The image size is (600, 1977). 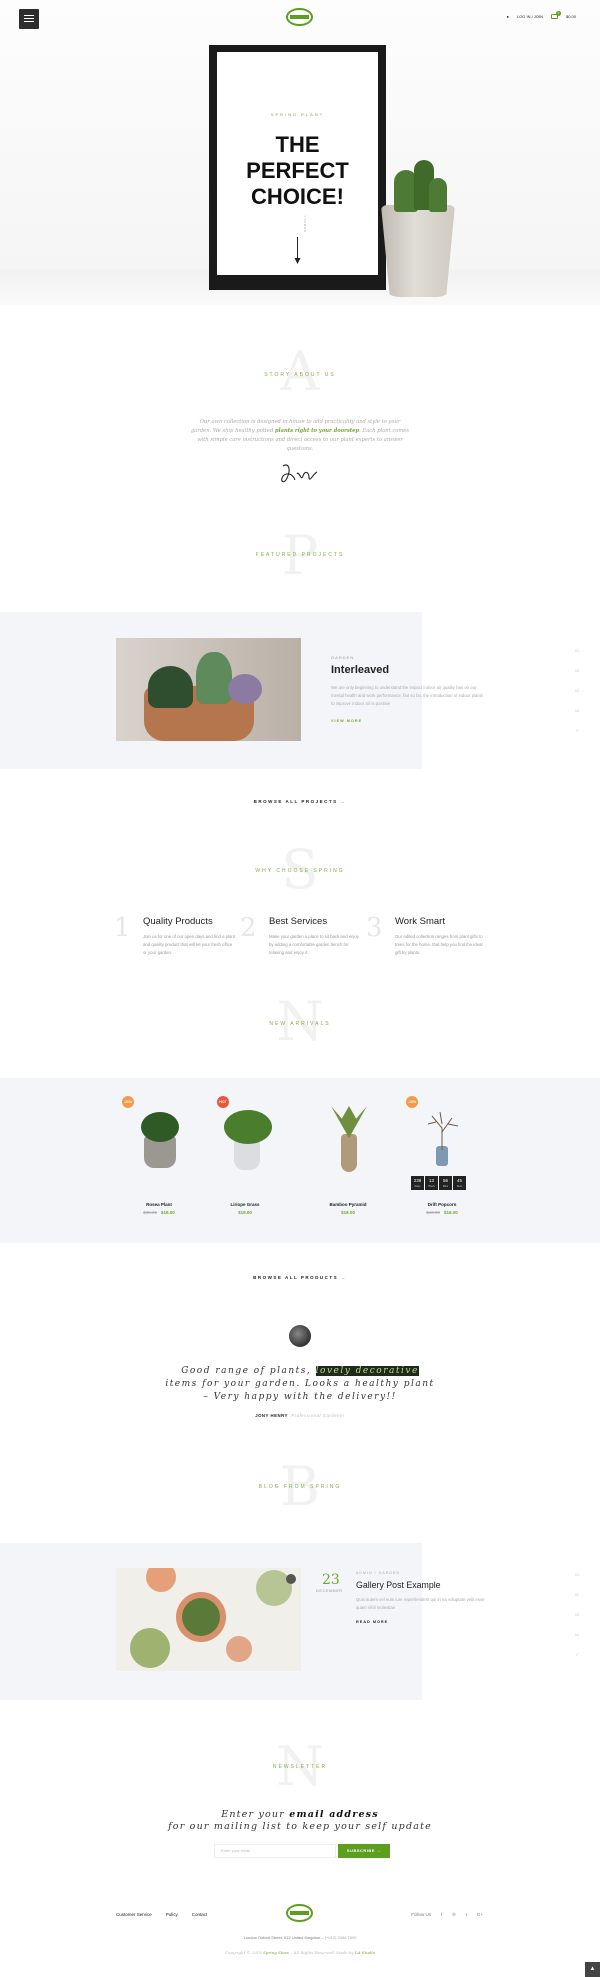 What do you see at coordinates (298, 921) in the screenshot?
I see `why-title: Best Services` at bounding box center [298, 921].